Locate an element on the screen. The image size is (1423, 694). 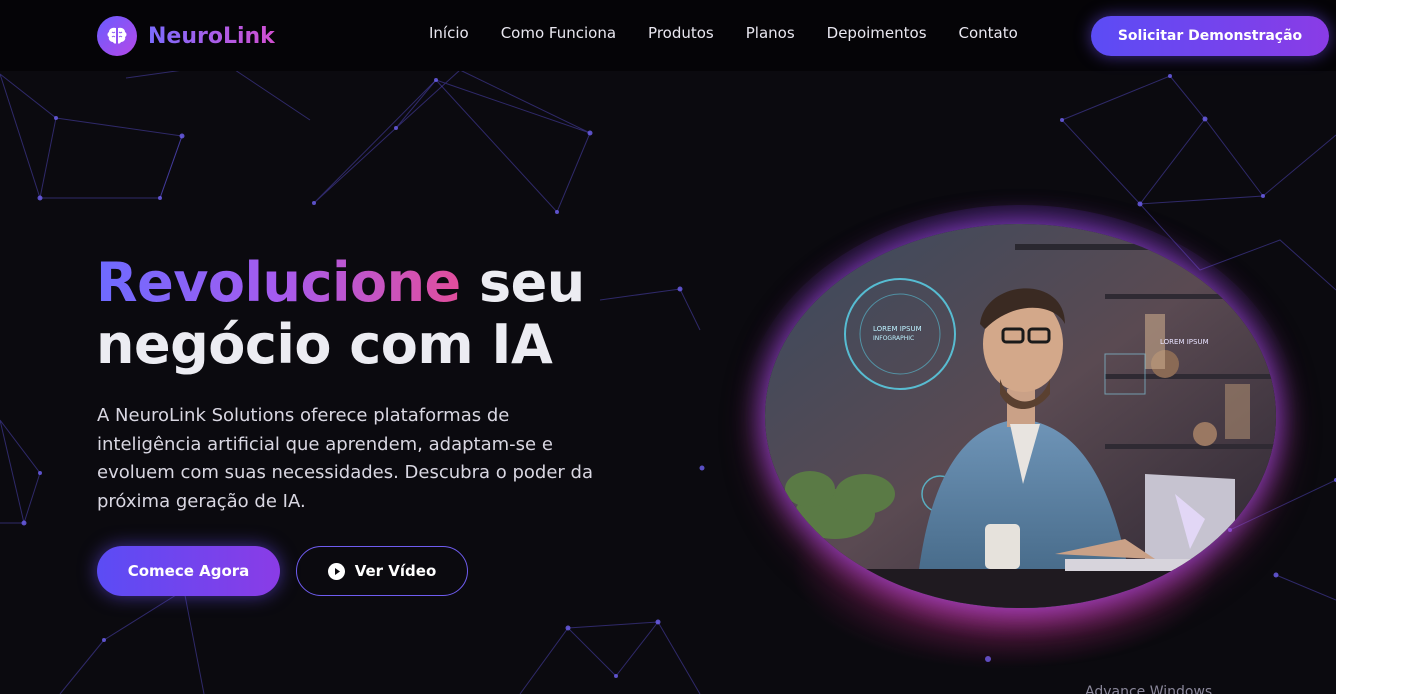
brain-icon is located at coordinates (117, 36).